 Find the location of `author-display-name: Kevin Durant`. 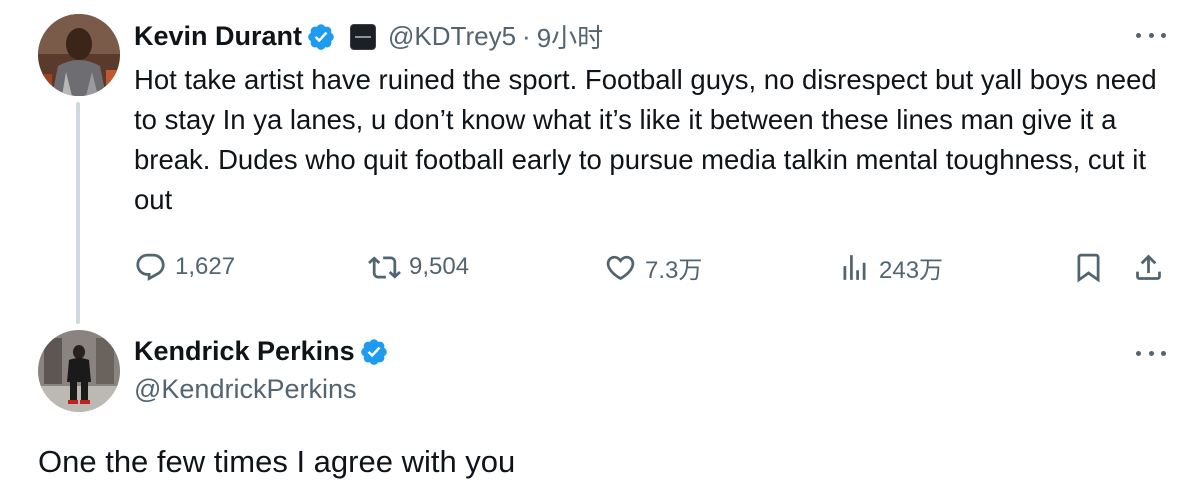

author-display-name: Kevin Durant is located at coordinates (218, 36).